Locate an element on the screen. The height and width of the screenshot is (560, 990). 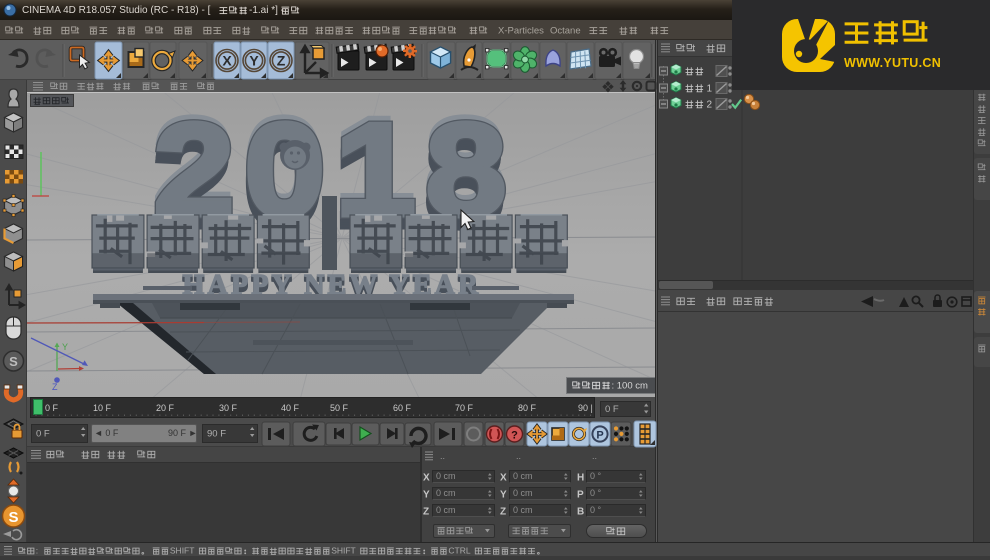
svg-text: 30 F is located at coordinates (228, 408).